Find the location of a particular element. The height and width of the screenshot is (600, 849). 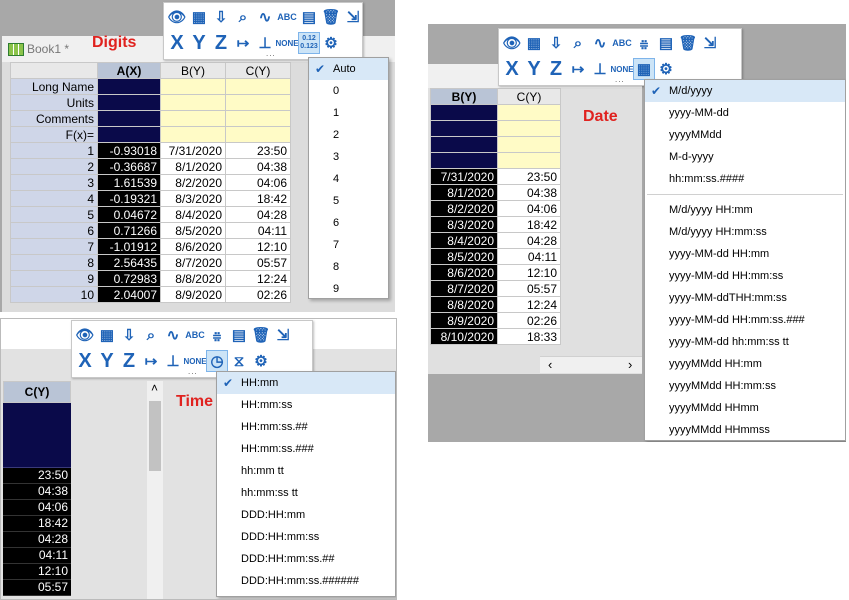

row-number: 7 is located at coordinates (54, 246).